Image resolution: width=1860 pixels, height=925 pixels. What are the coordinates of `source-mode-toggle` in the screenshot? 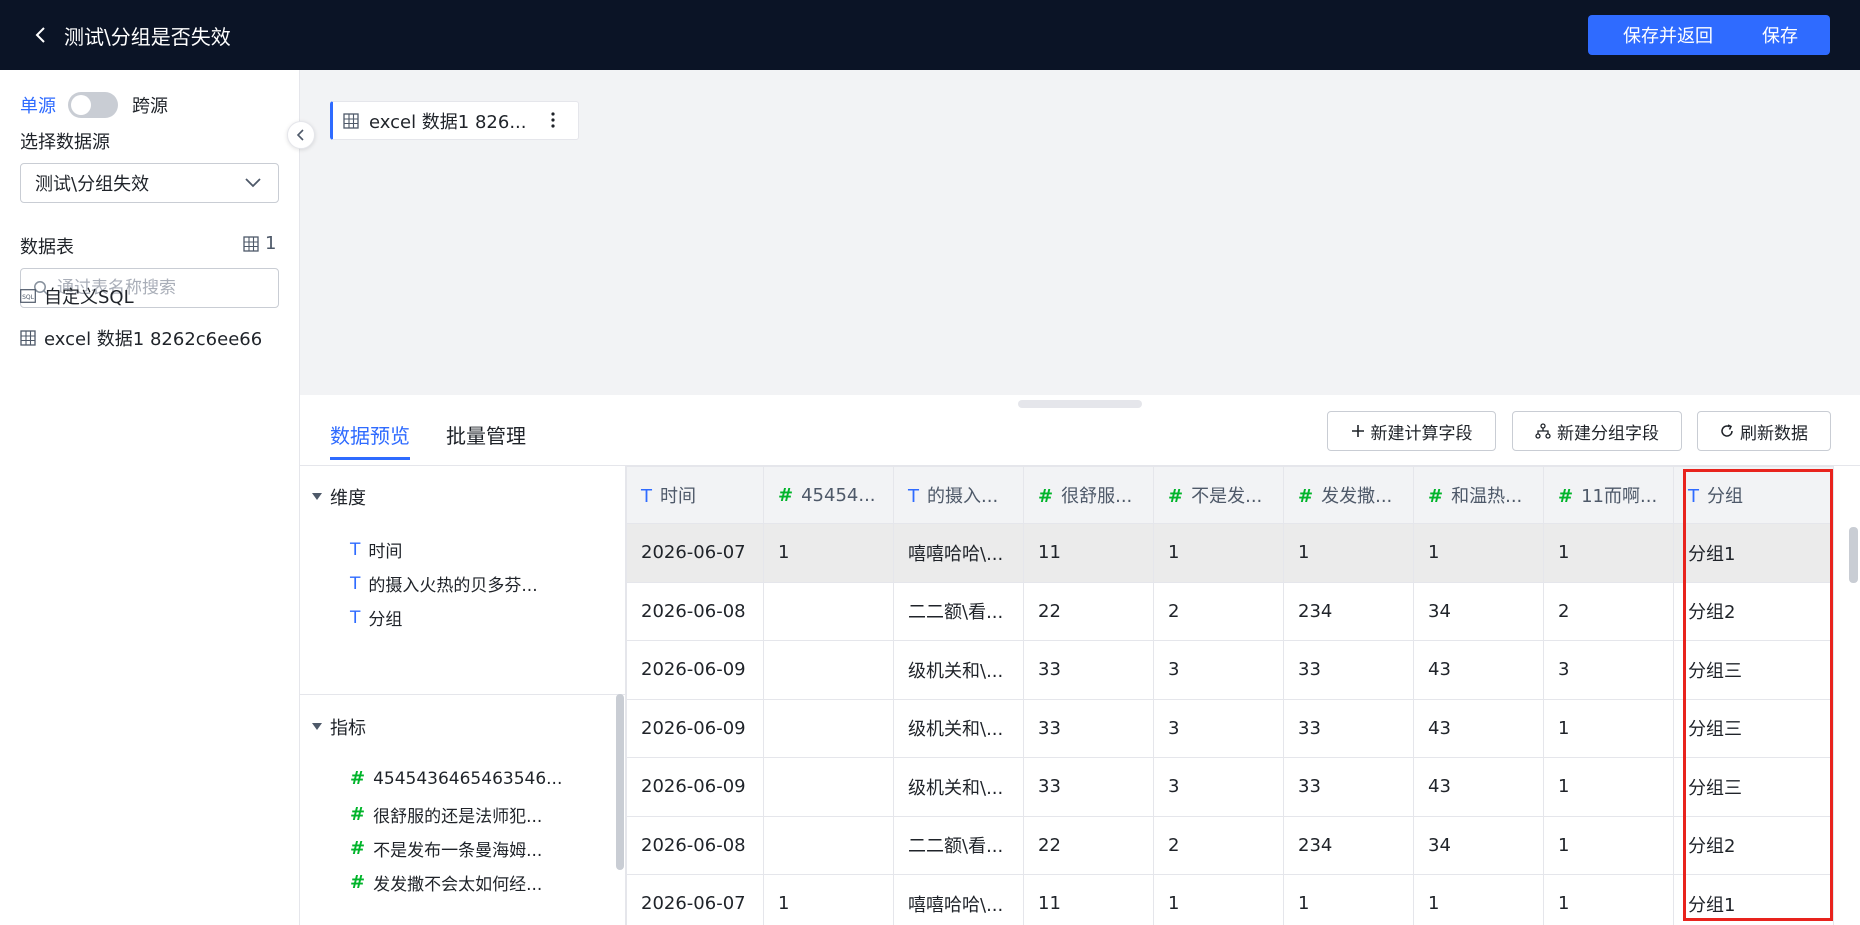 It's located at (93, 105).